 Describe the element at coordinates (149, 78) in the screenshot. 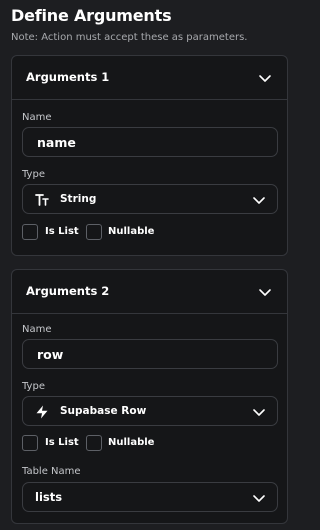

I see `argument-card-header: Arguments 1` at that location.